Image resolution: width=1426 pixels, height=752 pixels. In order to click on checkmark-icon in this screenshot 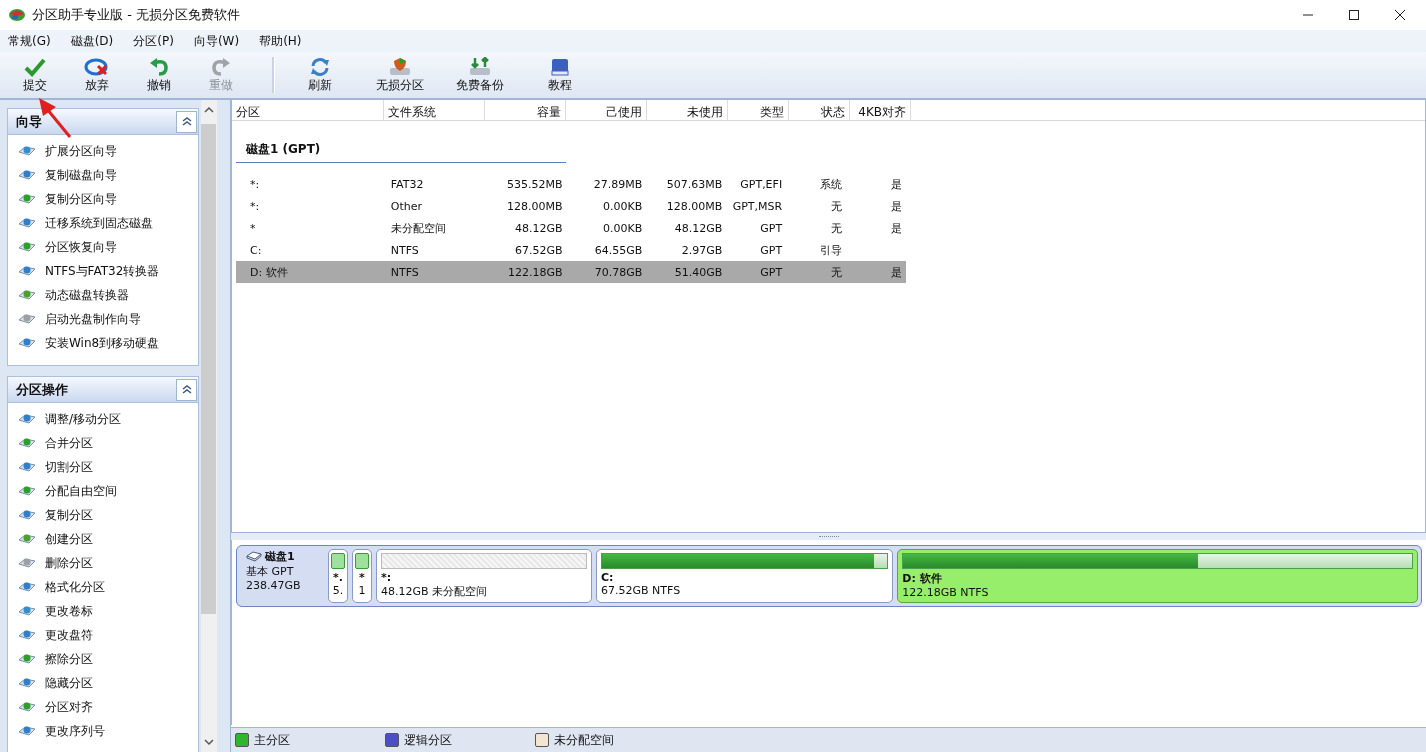, I will do `click(35, 66)`.